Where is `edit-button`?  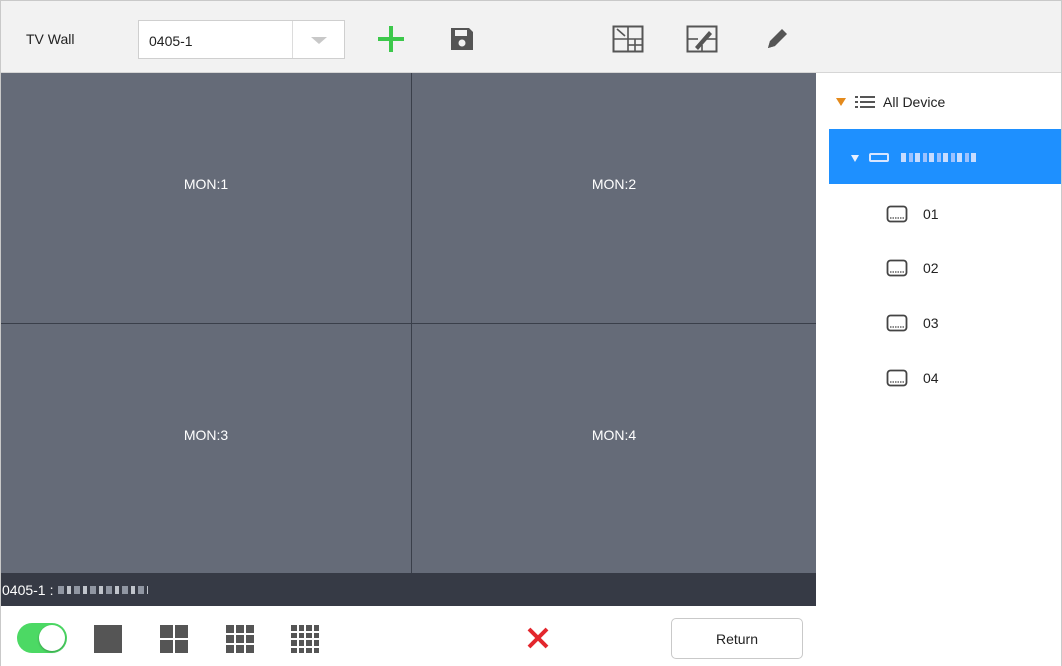
edit-button is located at coordinates (777, 39).